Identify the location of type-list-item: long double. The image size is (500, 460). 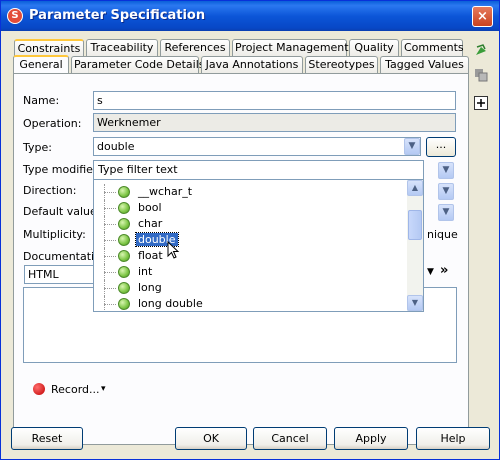
(250, 303).